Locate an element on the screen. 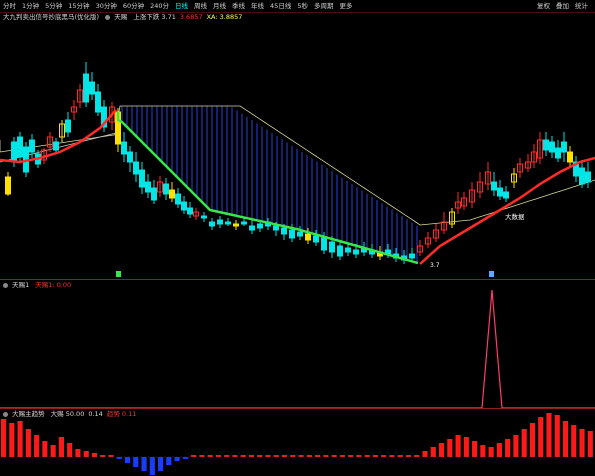  period-tab-4: 30分钟 is located at coordinates (106, 6).